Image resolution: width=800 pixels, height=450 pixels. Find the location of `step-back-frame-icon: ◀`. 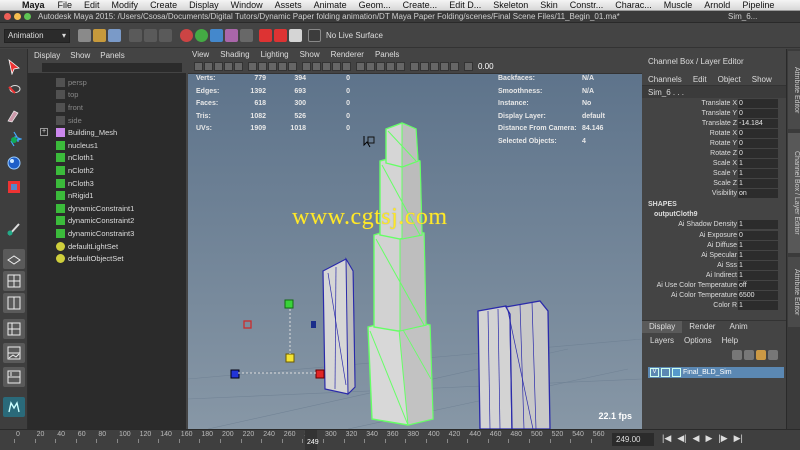

step-back-frame-icon: ◀ is located at coordinates (696, 438).